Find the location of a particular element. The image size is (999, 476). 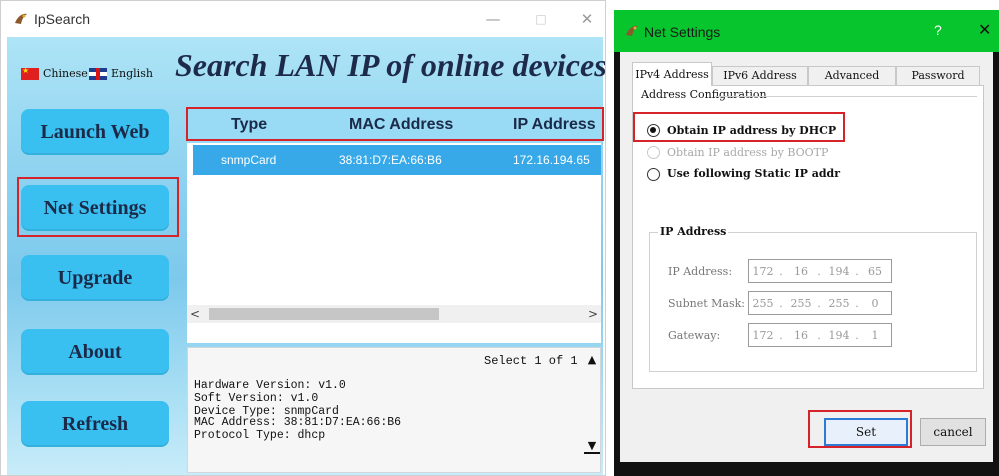

ip-octet: 194 is located at coordinates (839, 271).